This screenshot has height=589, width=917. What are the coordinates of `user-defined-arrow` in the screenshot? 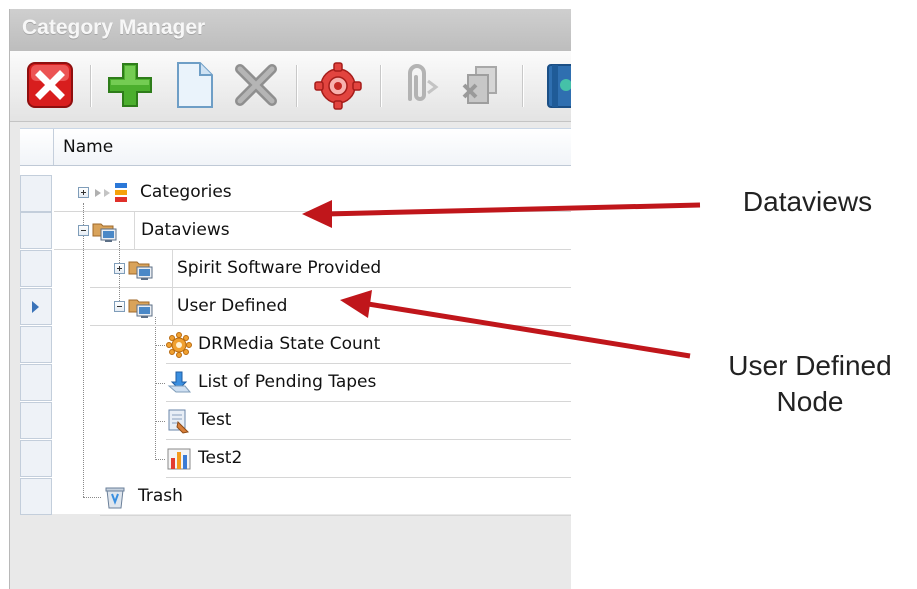 It's located at (526, 329).